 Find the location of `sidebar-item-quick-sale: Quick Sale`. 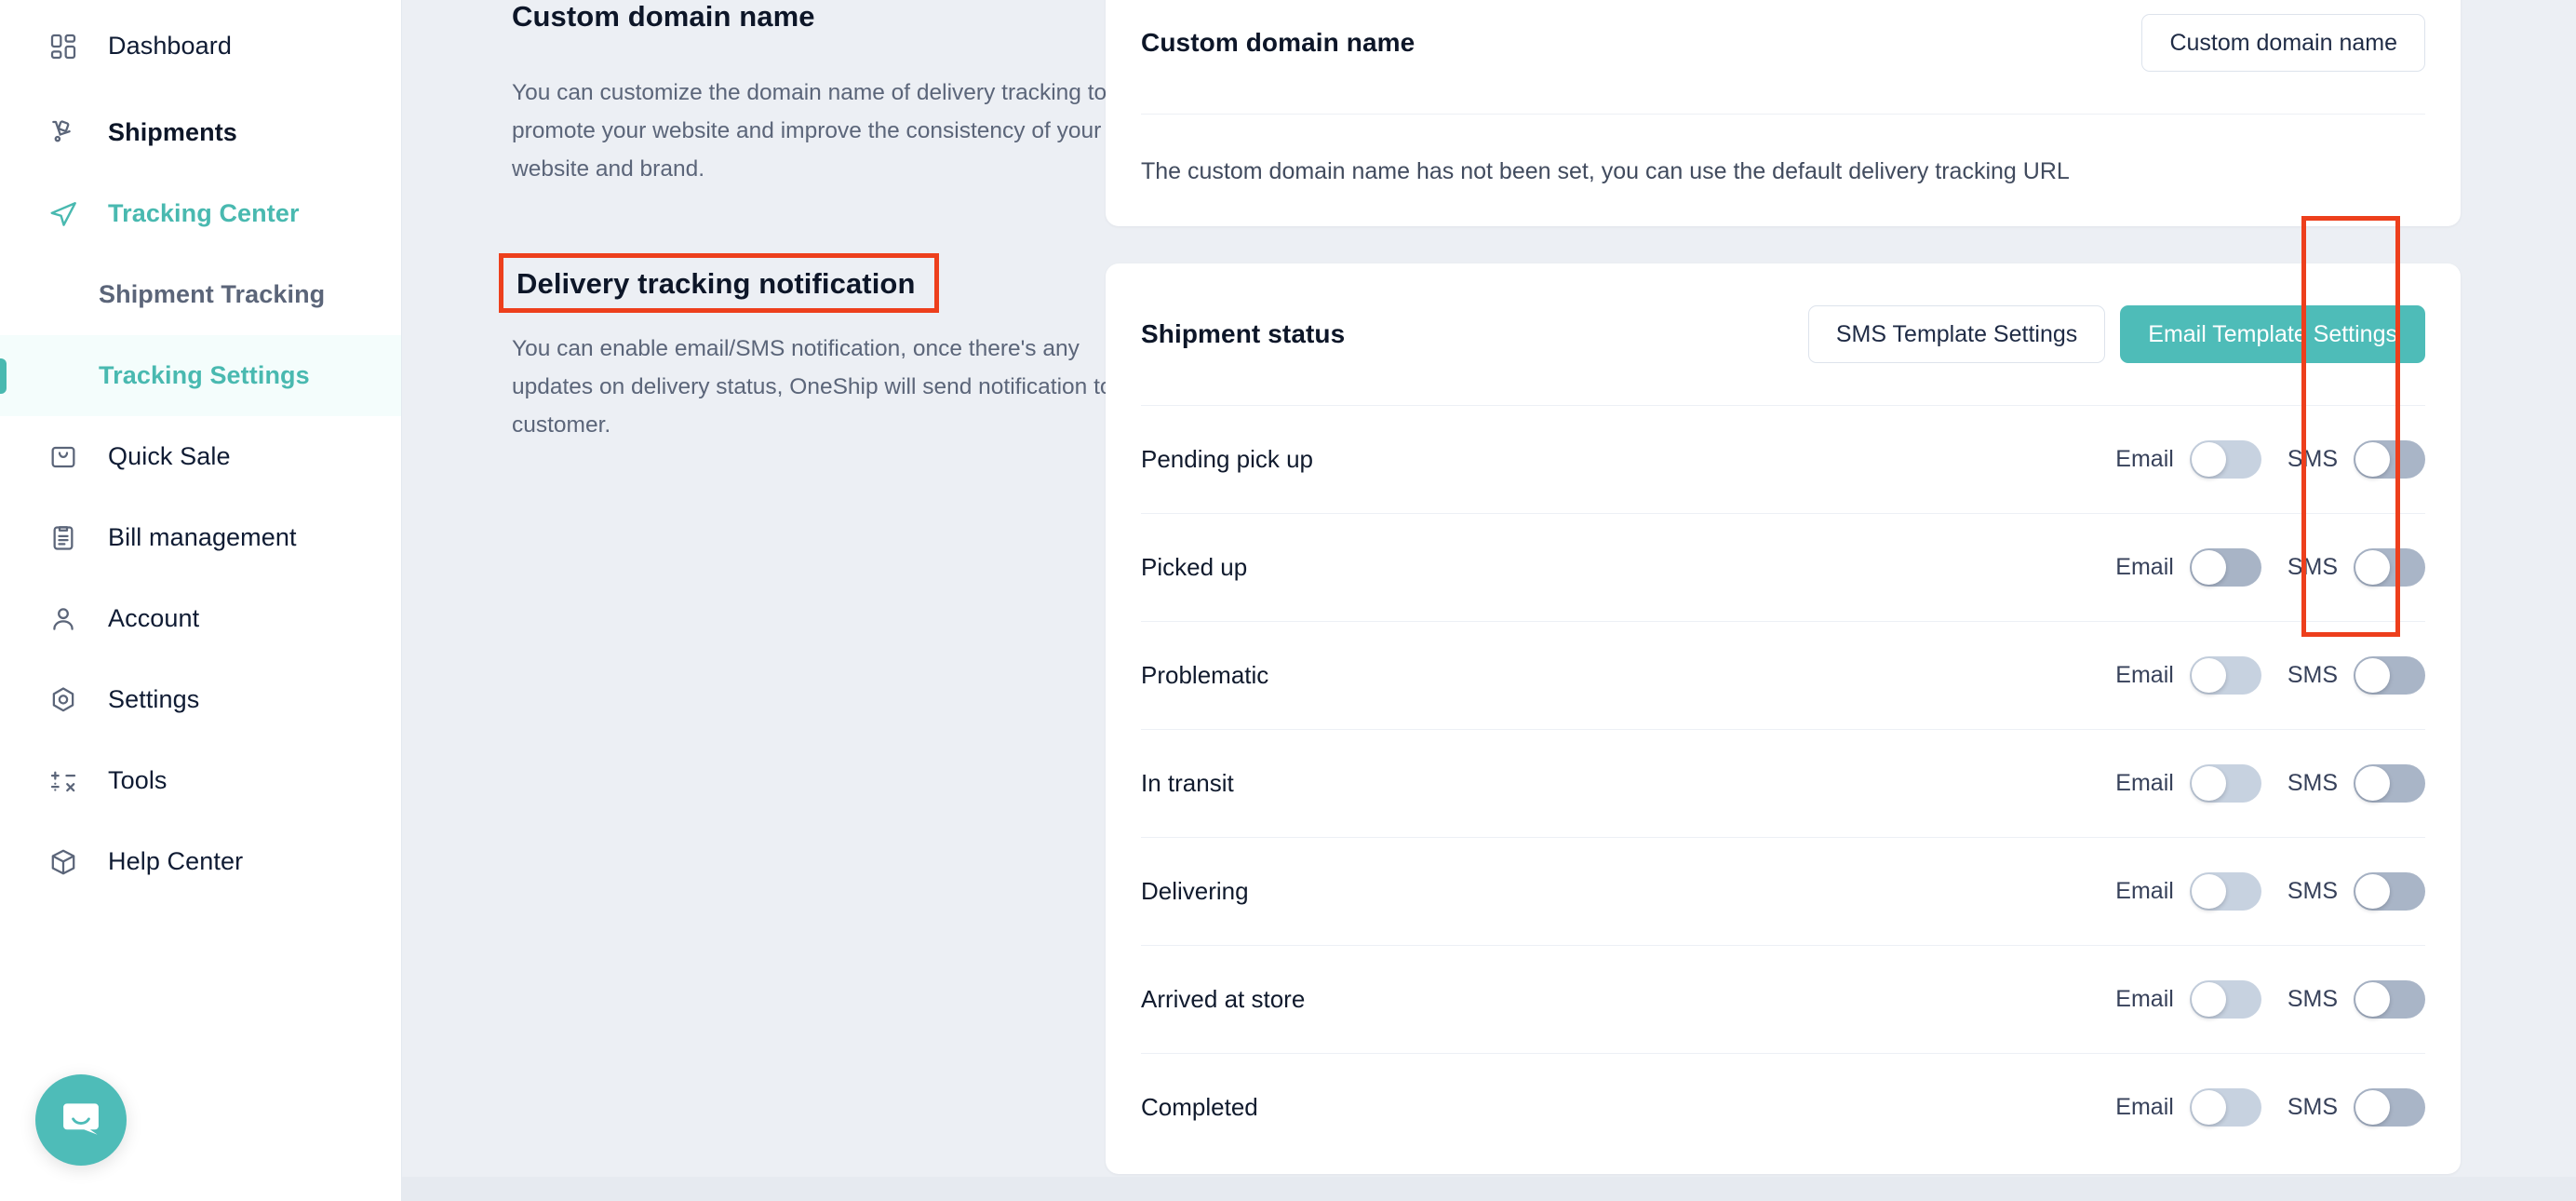

sidebar-item-quick-sale: Quick Sale is located at coordinates (200, 456).